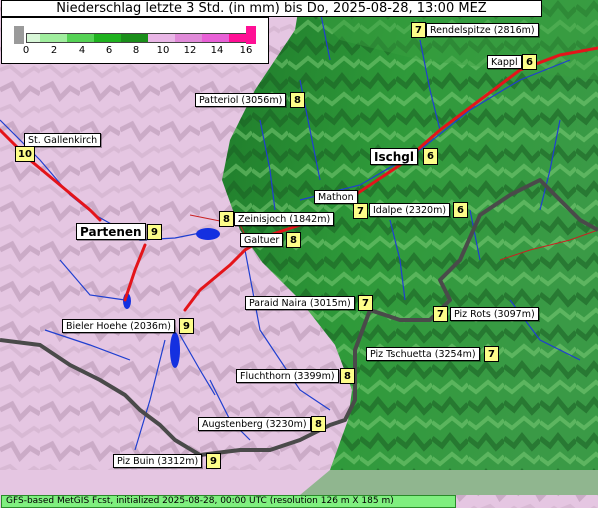  Describe the element at coordinates (504, 62) in the screenshot. I see `label-kappl: Kappl` at that location.